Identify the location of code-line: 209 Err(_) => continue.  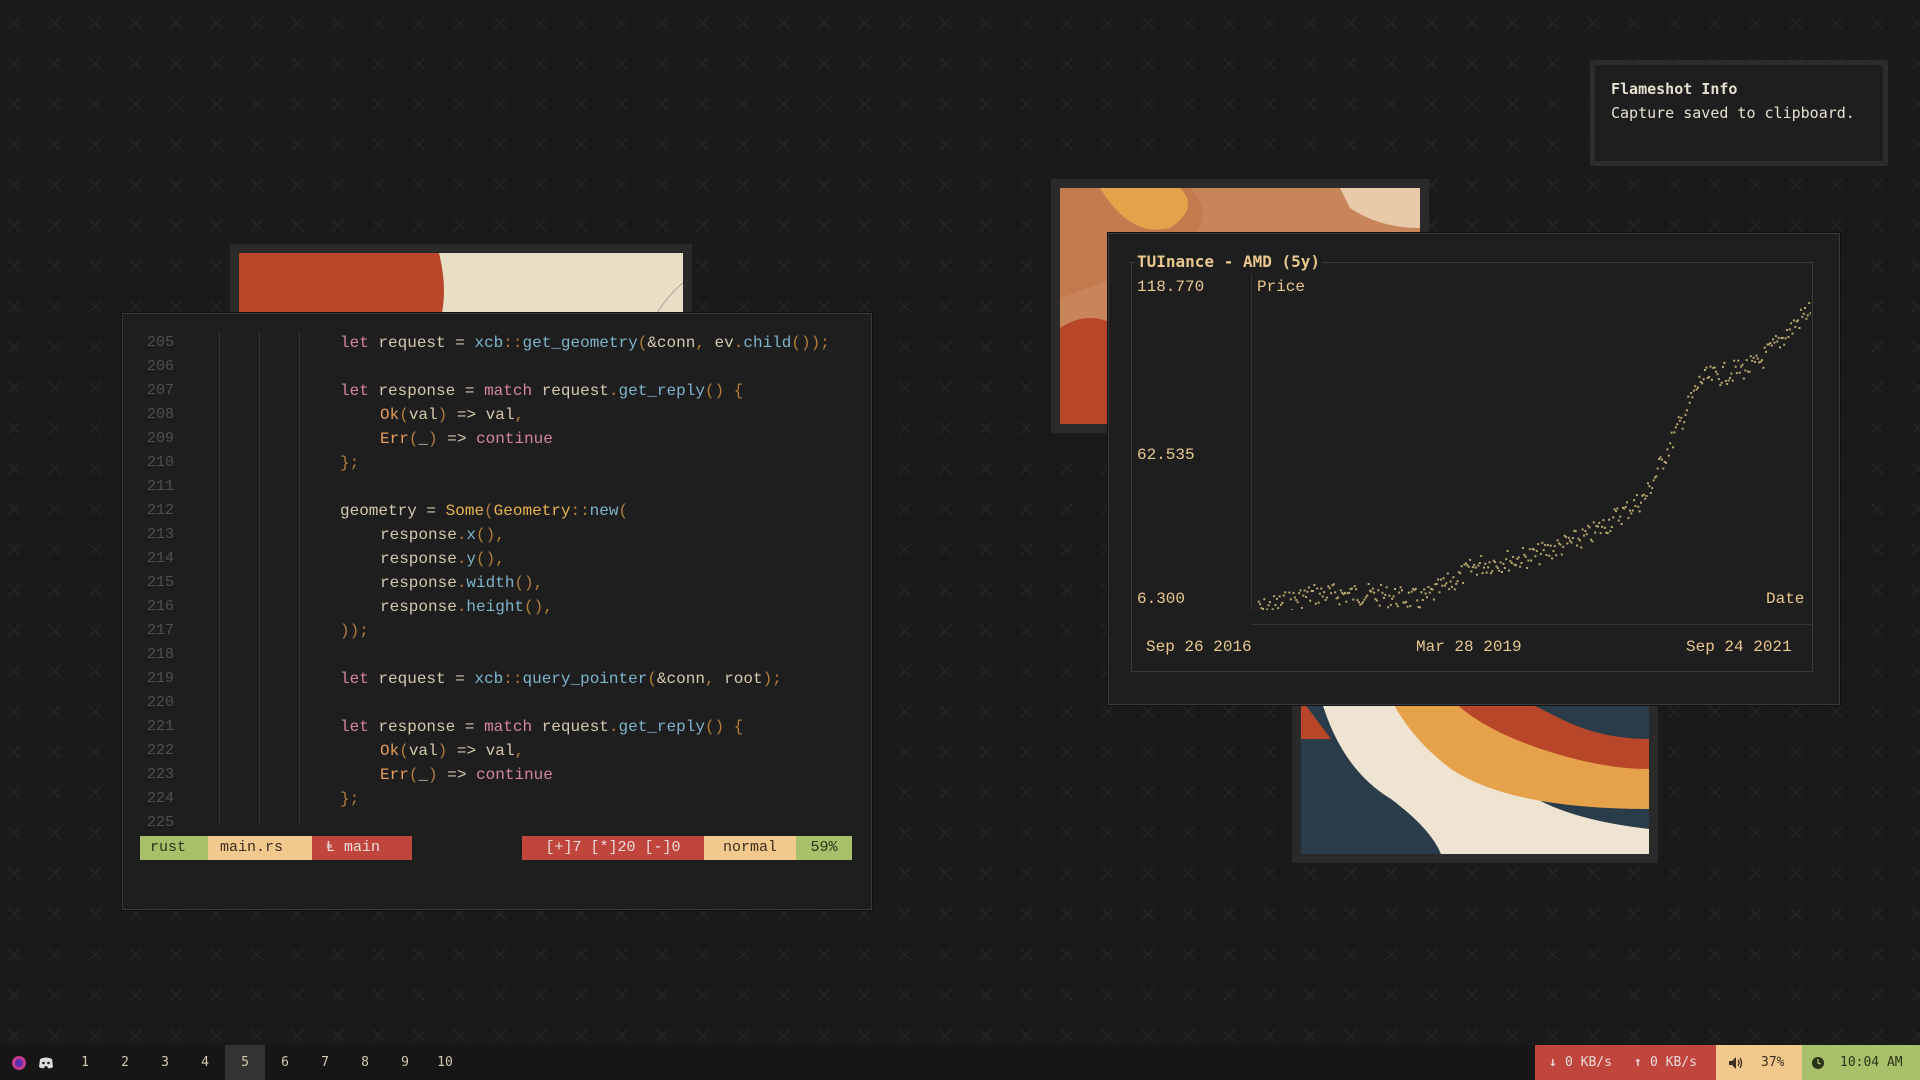
(496, 439).